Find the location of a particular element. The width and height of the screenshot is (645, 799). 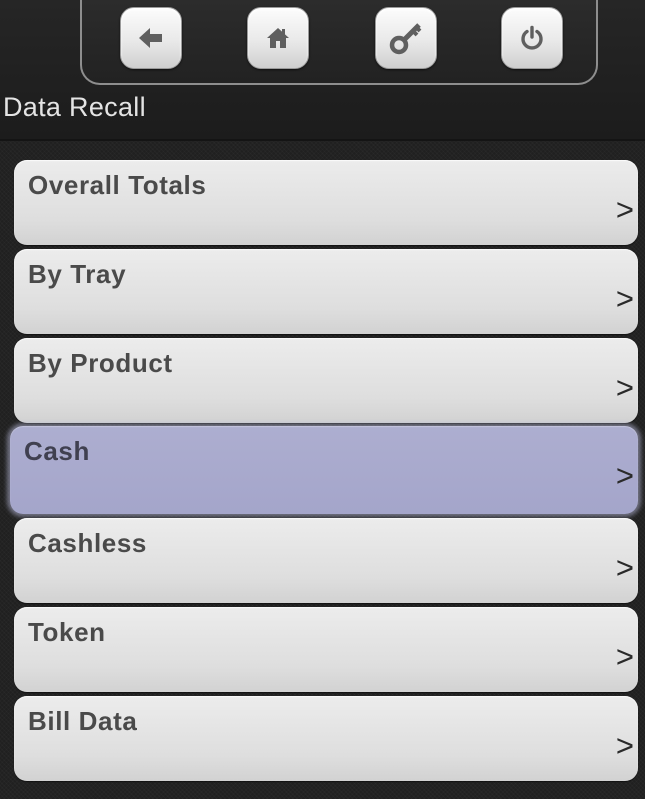

menu-item-by-tray: By Tray > is located at coordinates (326, 291).